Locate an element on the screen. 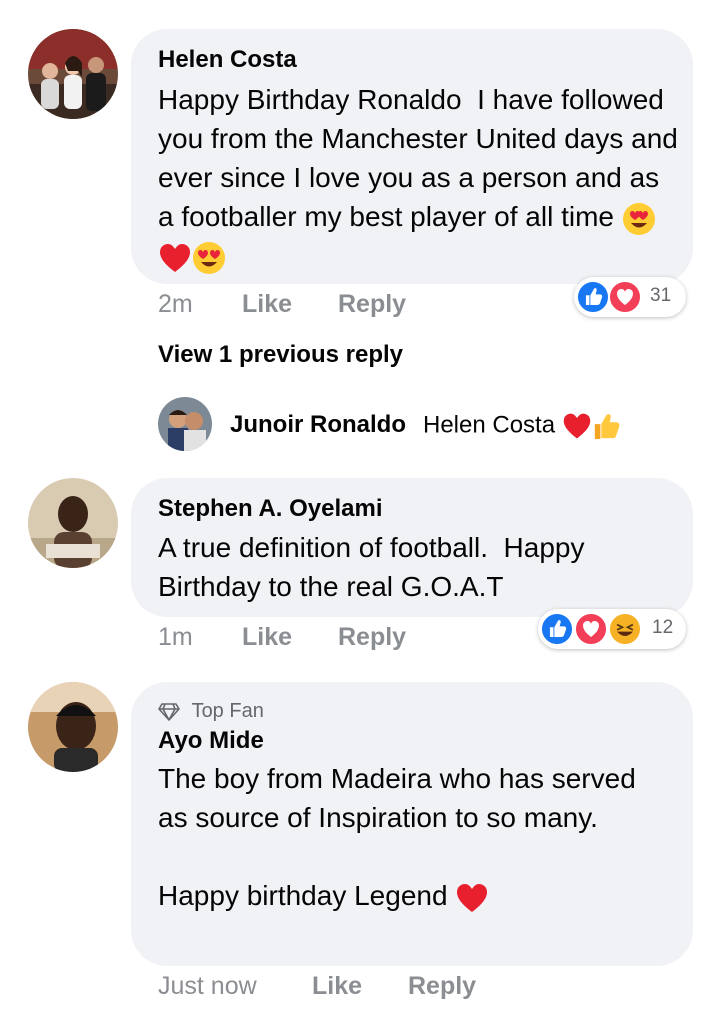  avatar-junoir-ronaldo is located at coordinates (185, 424).